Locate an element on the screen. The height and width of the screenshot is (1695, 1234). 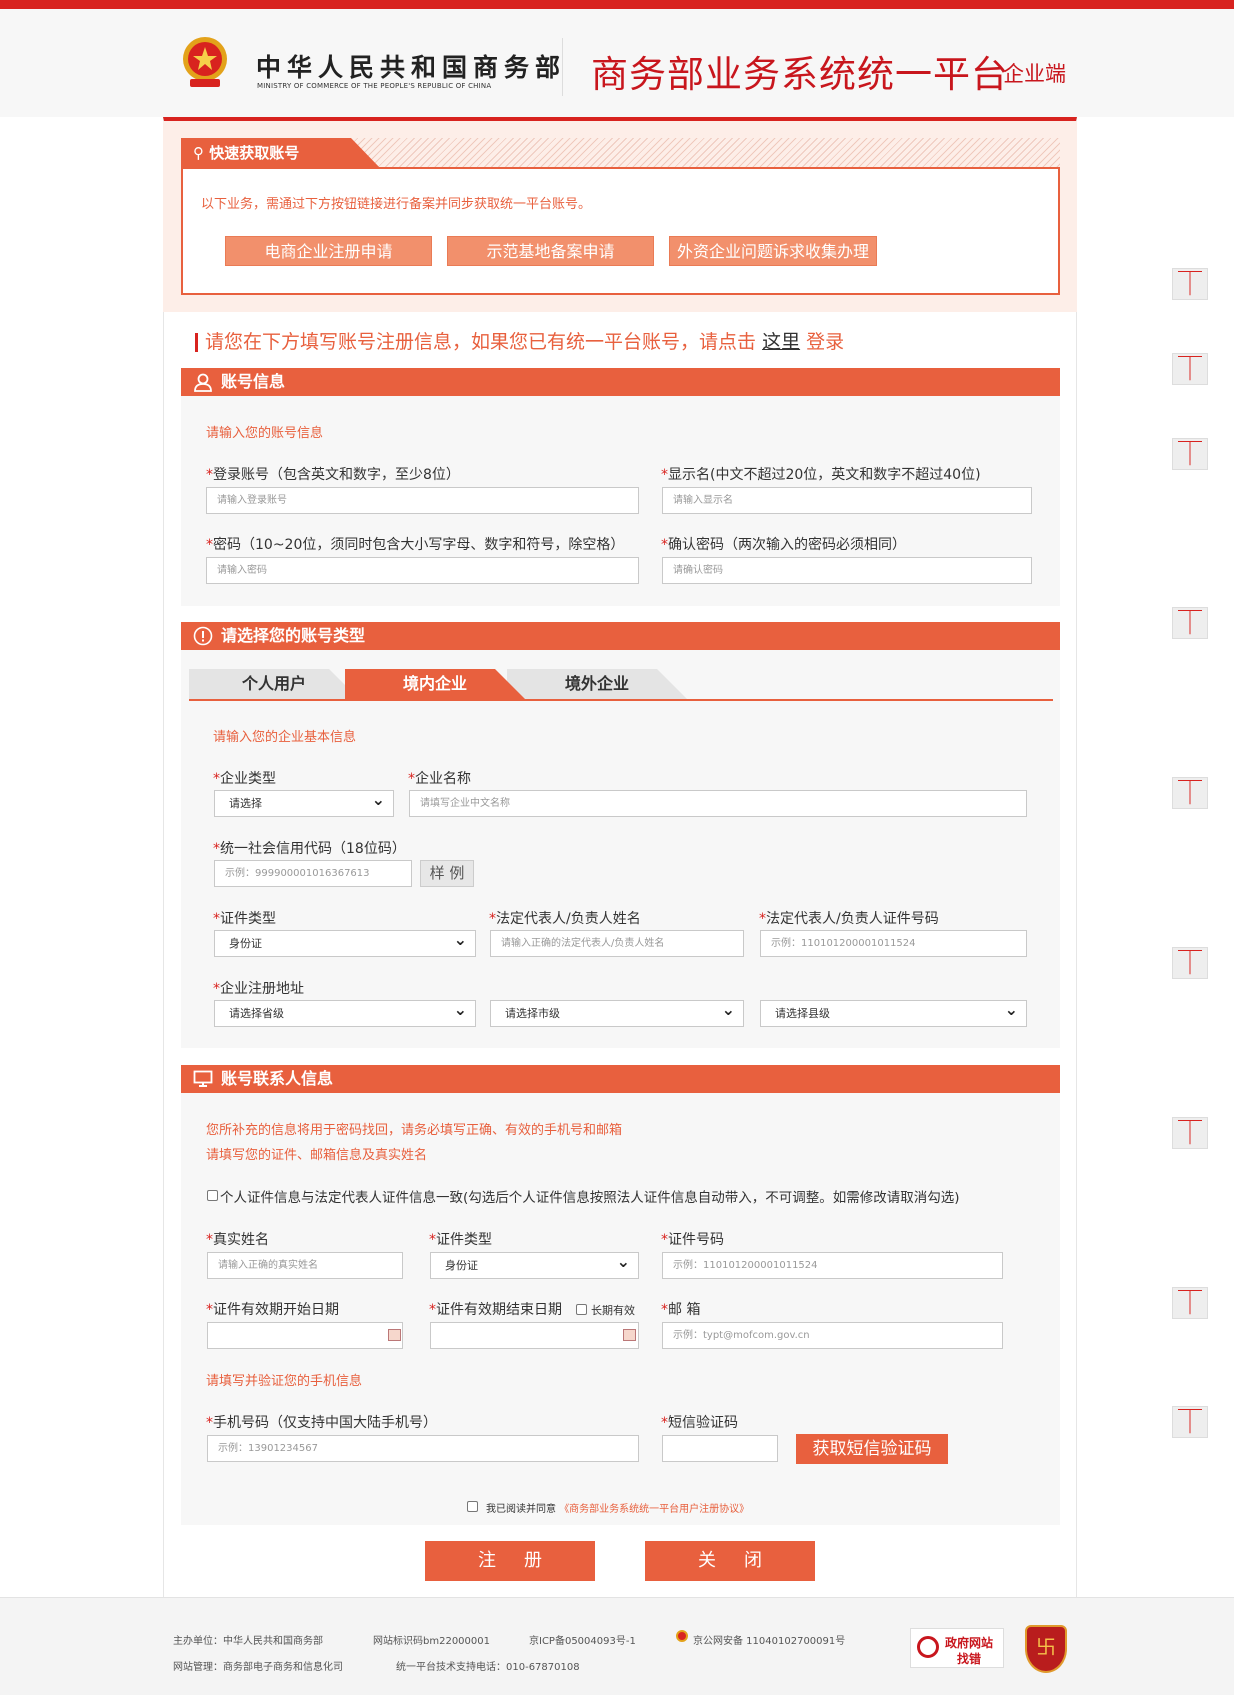
login-here-link: 这里 is located at coordinates (781, 342).